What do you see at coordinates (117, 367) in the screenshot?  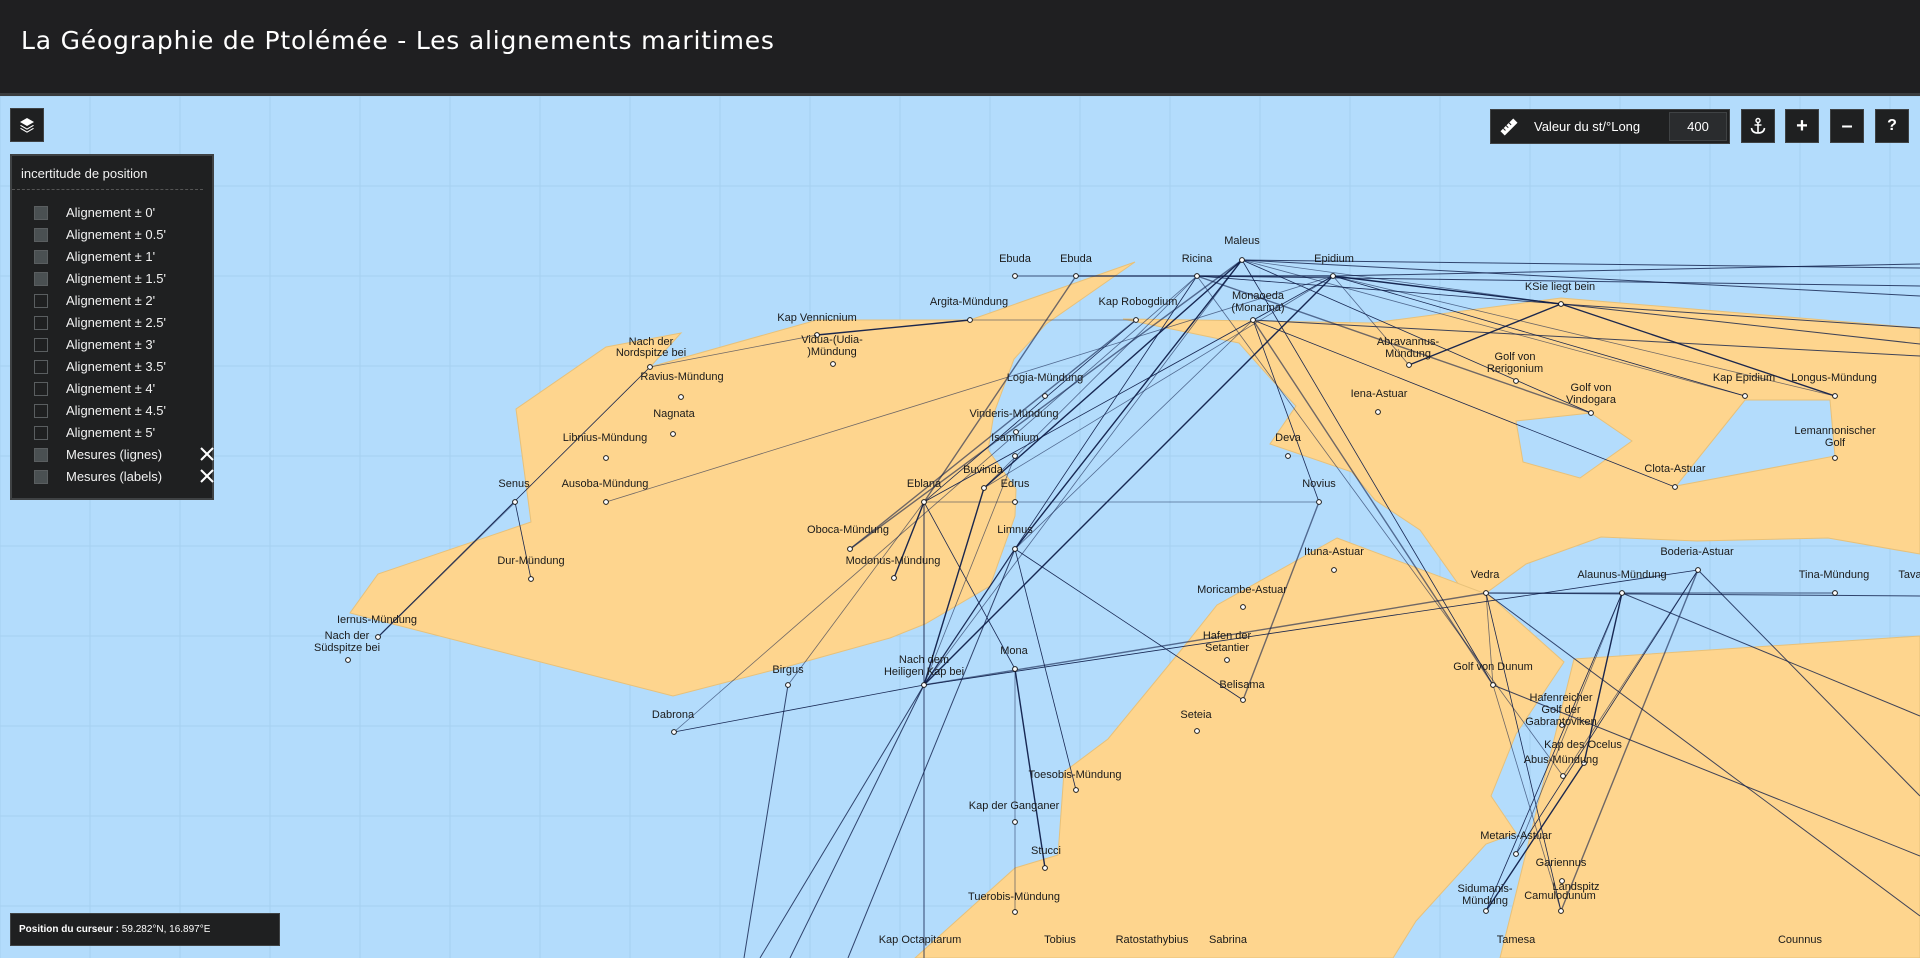 I see `legend-item: Alignement ± 3.5'` at bounding box center [117, 367].